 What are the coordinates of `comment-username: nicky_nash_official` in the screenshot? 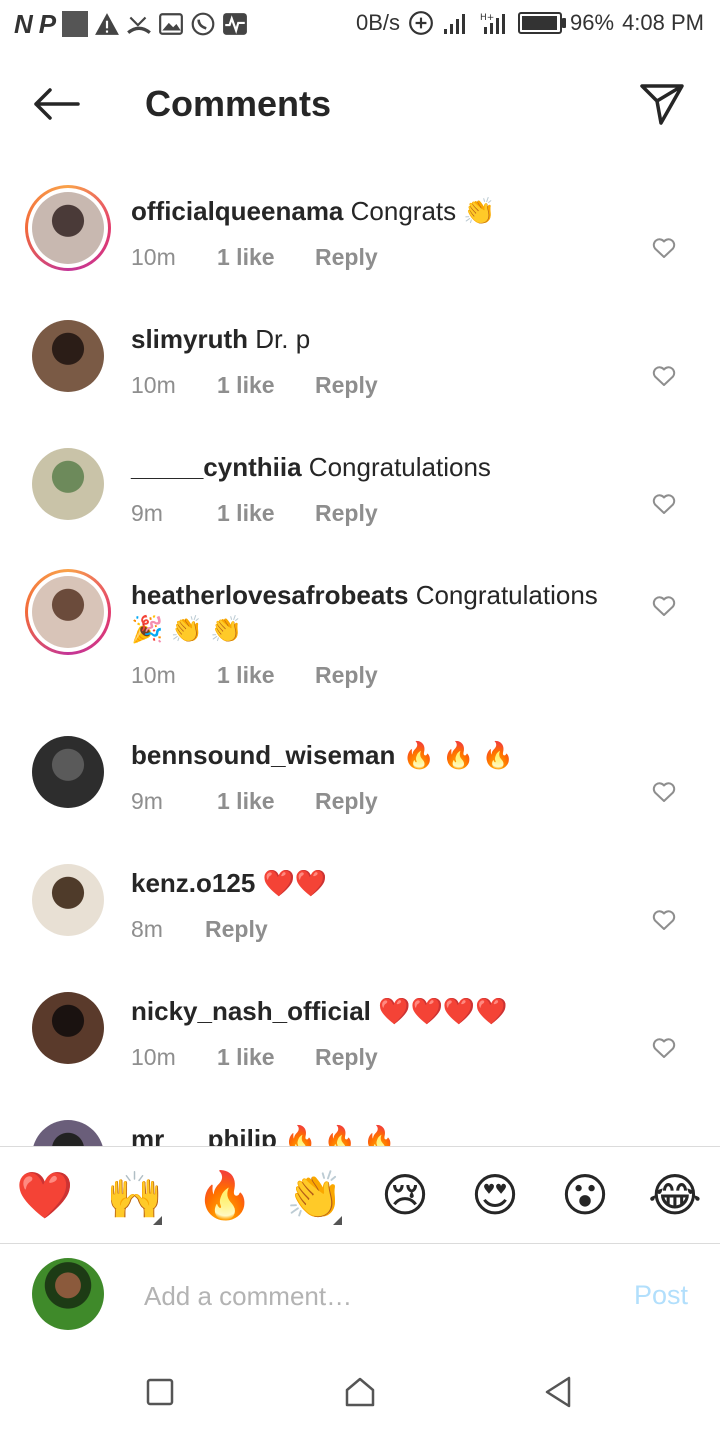 It's located at (251, 1011).